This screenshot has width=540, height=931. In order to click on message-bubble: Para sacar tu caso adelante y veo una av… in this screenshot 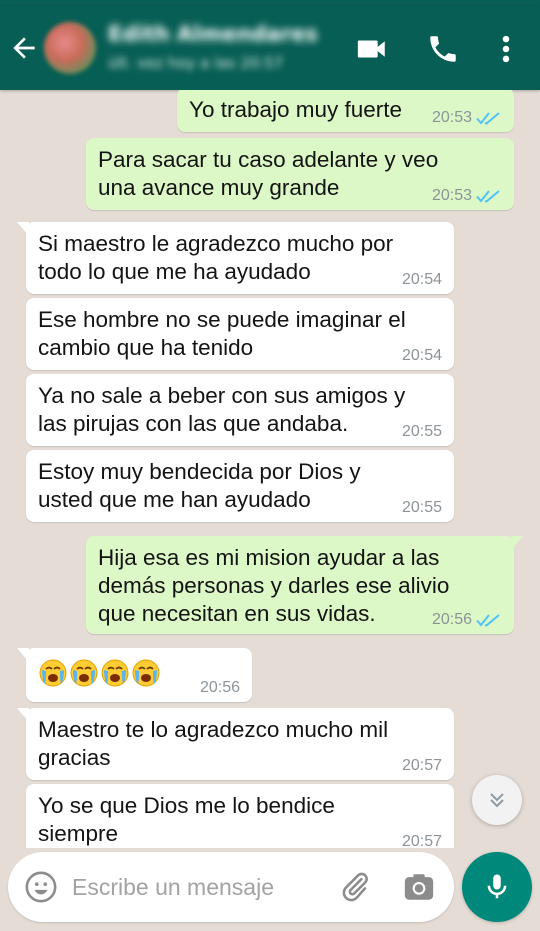, I will do `click(300, 174)`.